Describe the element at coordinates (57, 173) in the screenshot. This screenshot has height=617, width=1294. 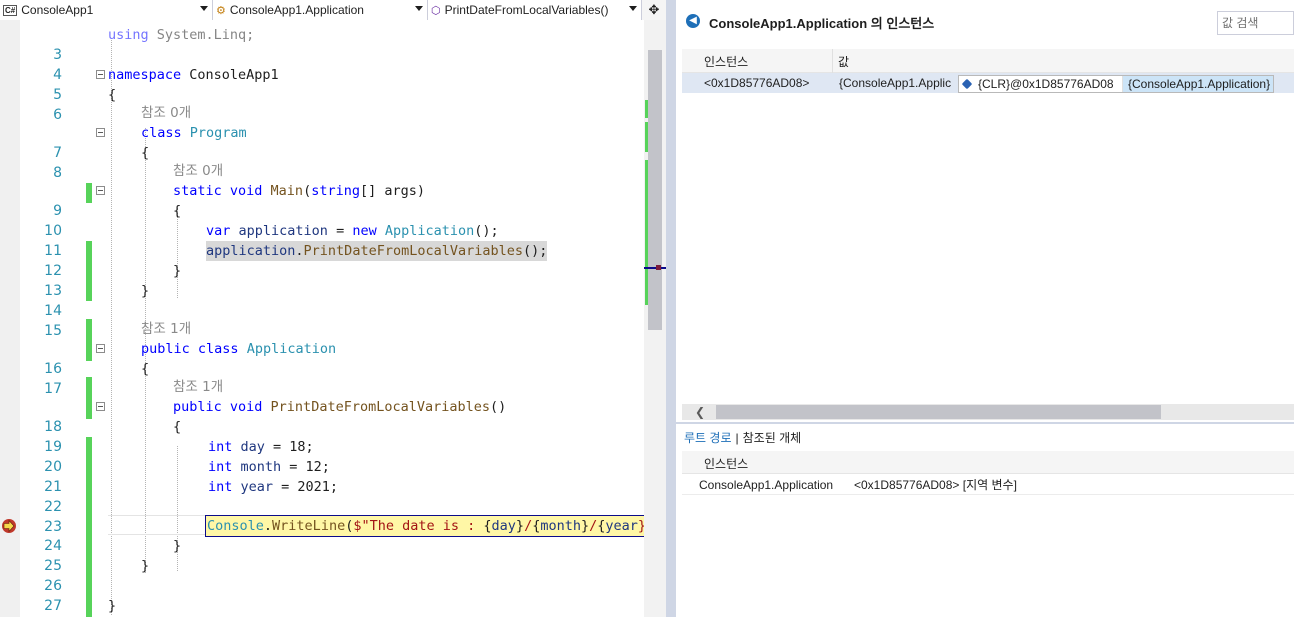
I see `line-number: 8` at that location.